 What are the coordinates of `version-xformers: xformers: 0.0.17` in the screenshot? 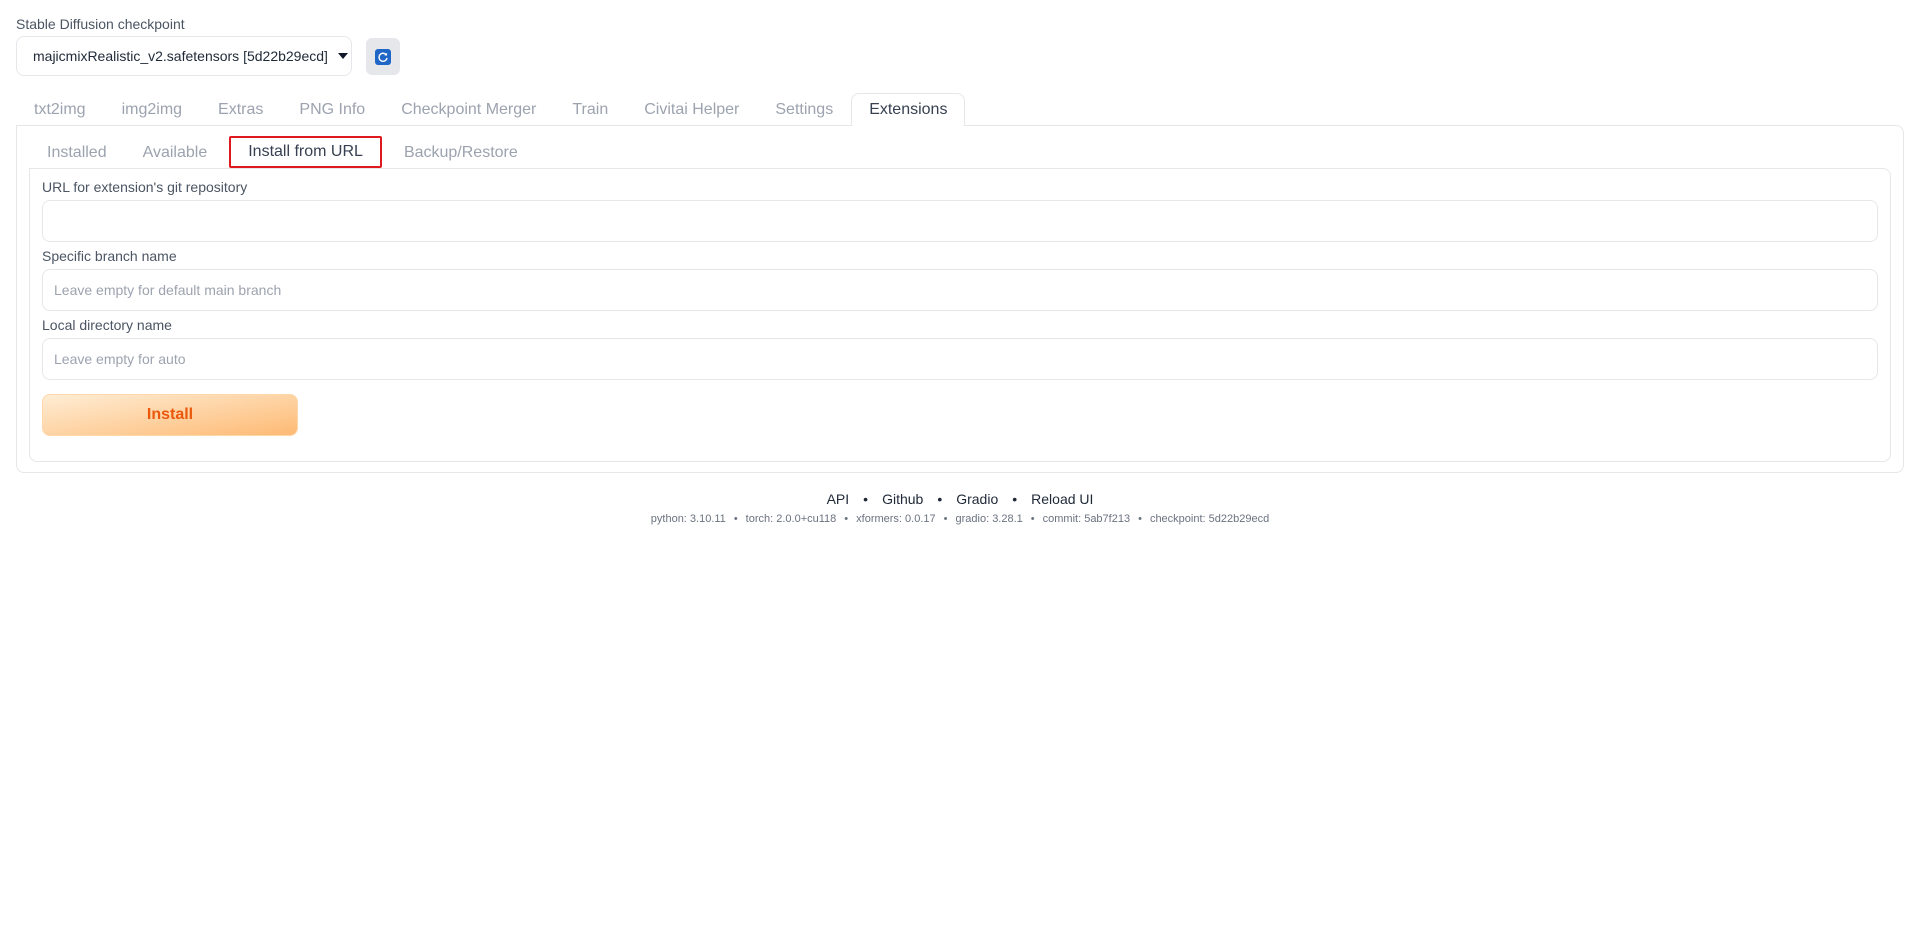 It's located at (896, 519).